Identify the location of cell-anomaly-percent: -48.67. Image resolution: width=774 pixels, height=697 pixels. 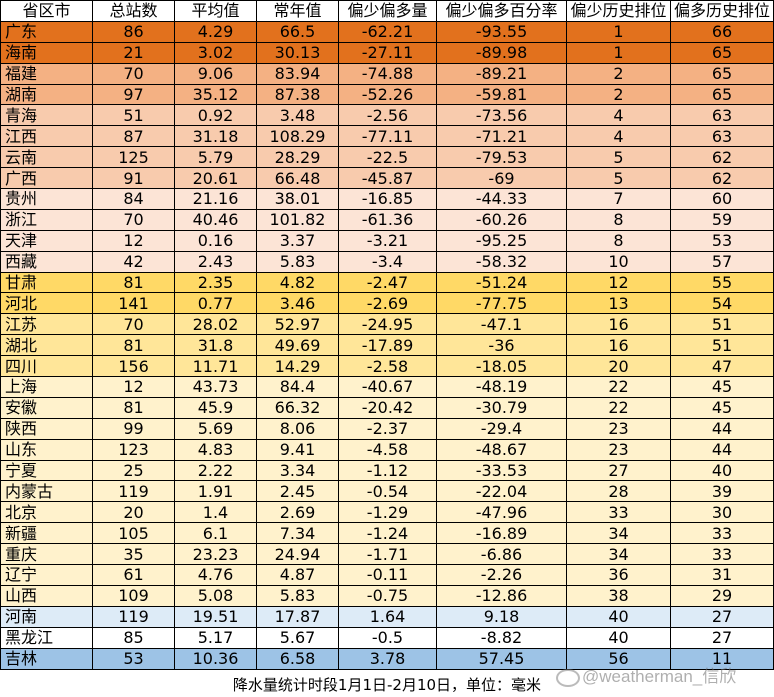
(501, 449).